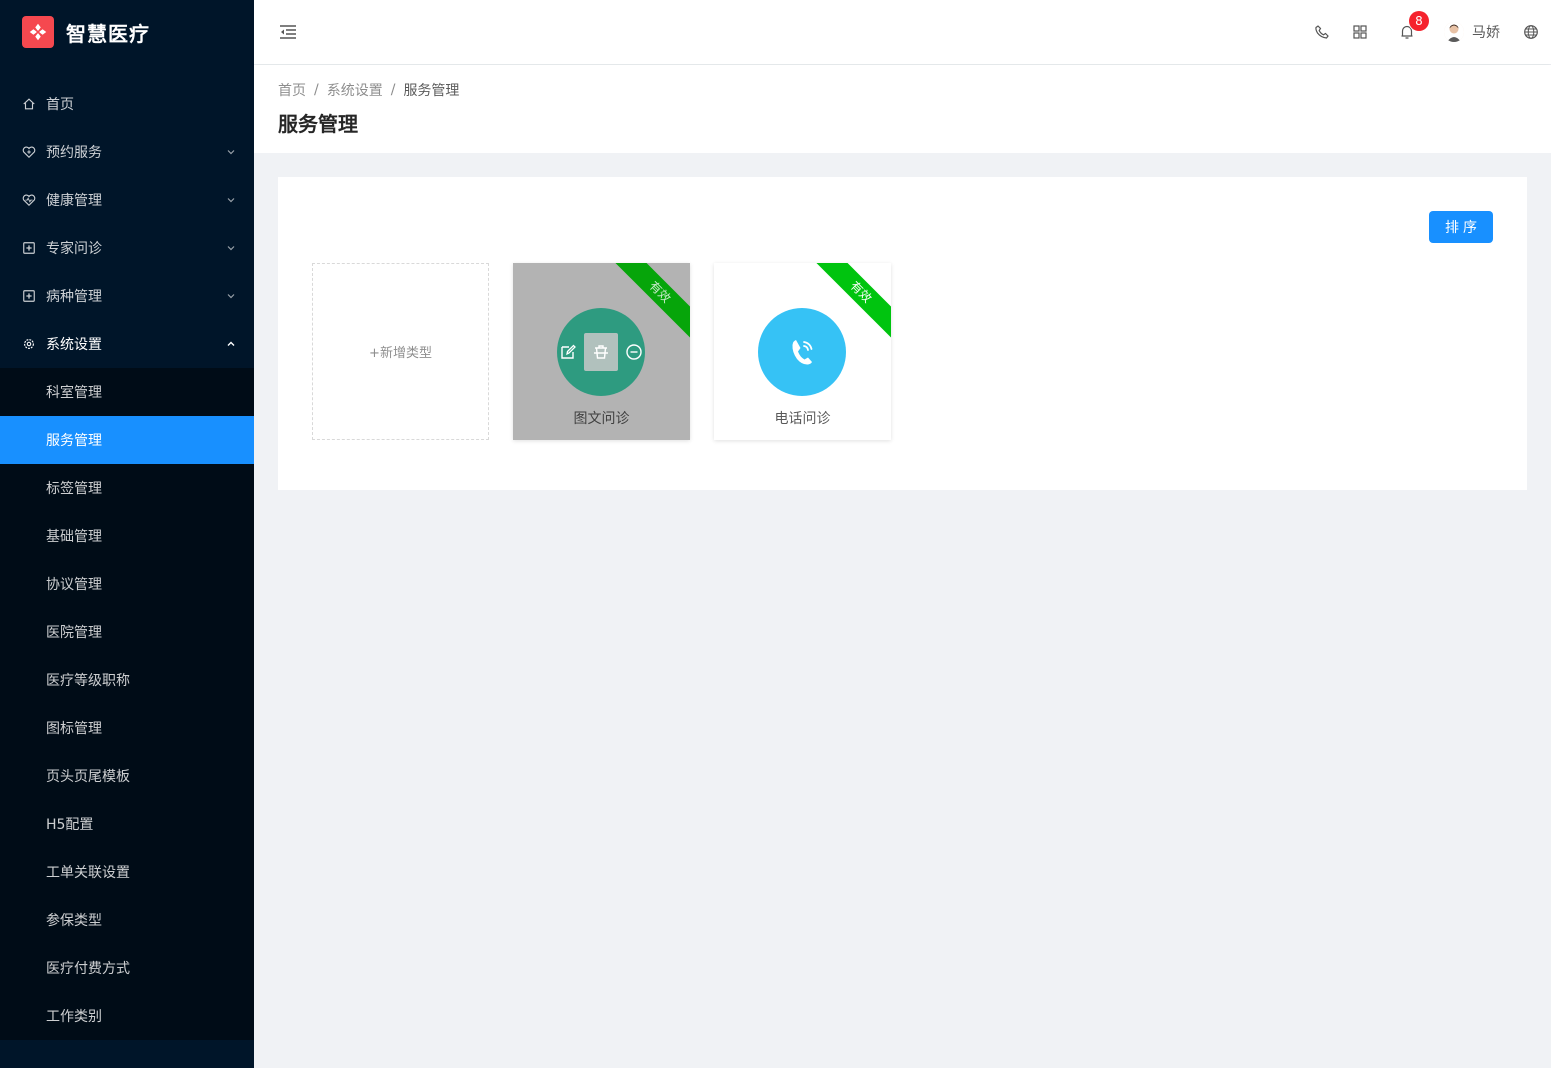 This screenshot has height=1068, width=1551. What do you see at coordinates (1461, 227) in the screenshot?
I see `sort-button: 排序` at bounding box center [1461, 227].